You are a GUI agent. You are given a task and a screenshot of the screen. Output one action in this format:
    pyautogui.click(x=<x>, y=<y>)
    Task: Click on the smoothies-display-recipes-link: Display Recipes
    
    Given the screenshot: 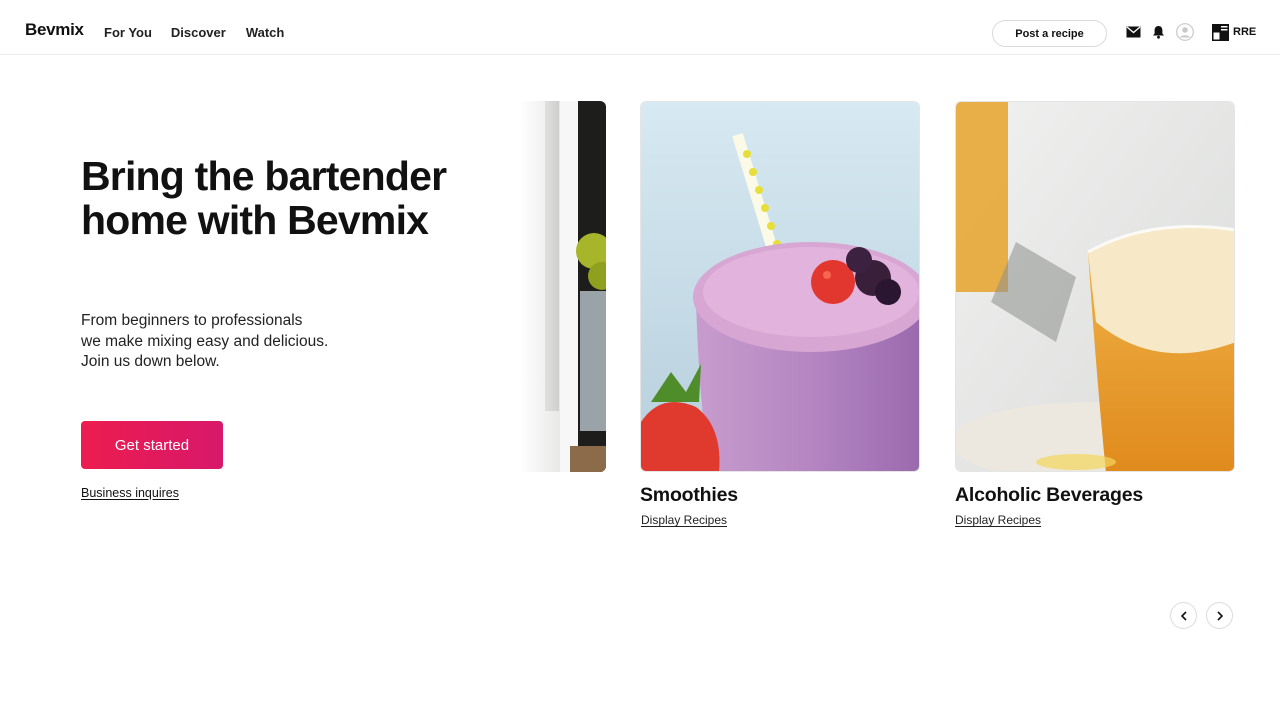 What is the action you would take?
    pyautogui.click(x=684, y=520)
    